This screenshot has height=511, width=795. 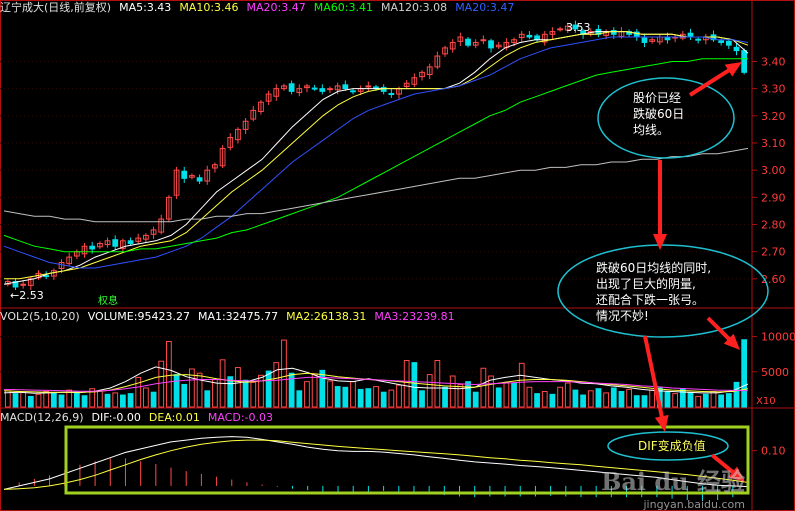 I want to click on callout1-line: 股价已经, so click(x=657, y=98).